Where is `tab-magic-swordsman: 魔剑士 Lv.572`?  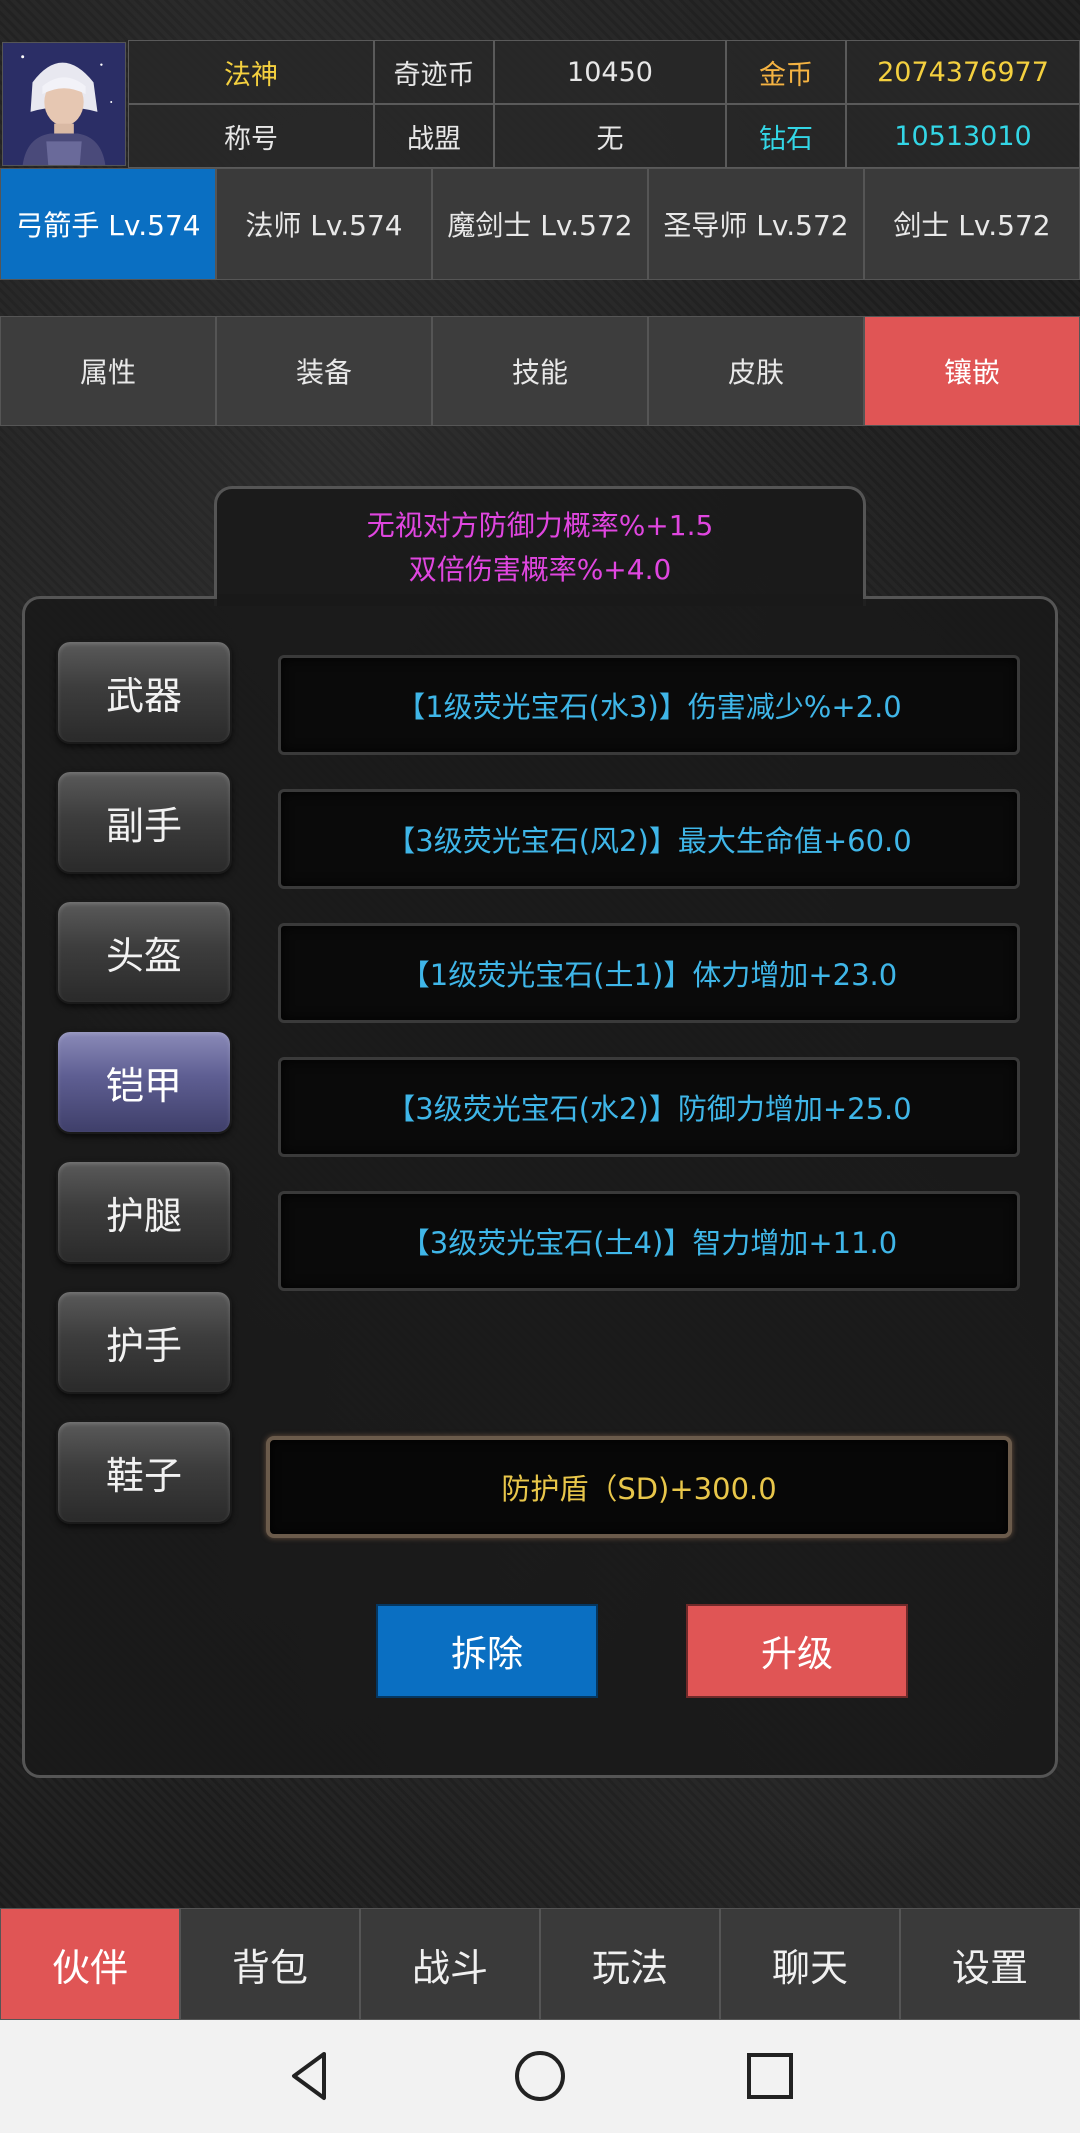 tab-magic-swordsman: 魔剑士 Lv.572 is located at coordinates (540, 224).